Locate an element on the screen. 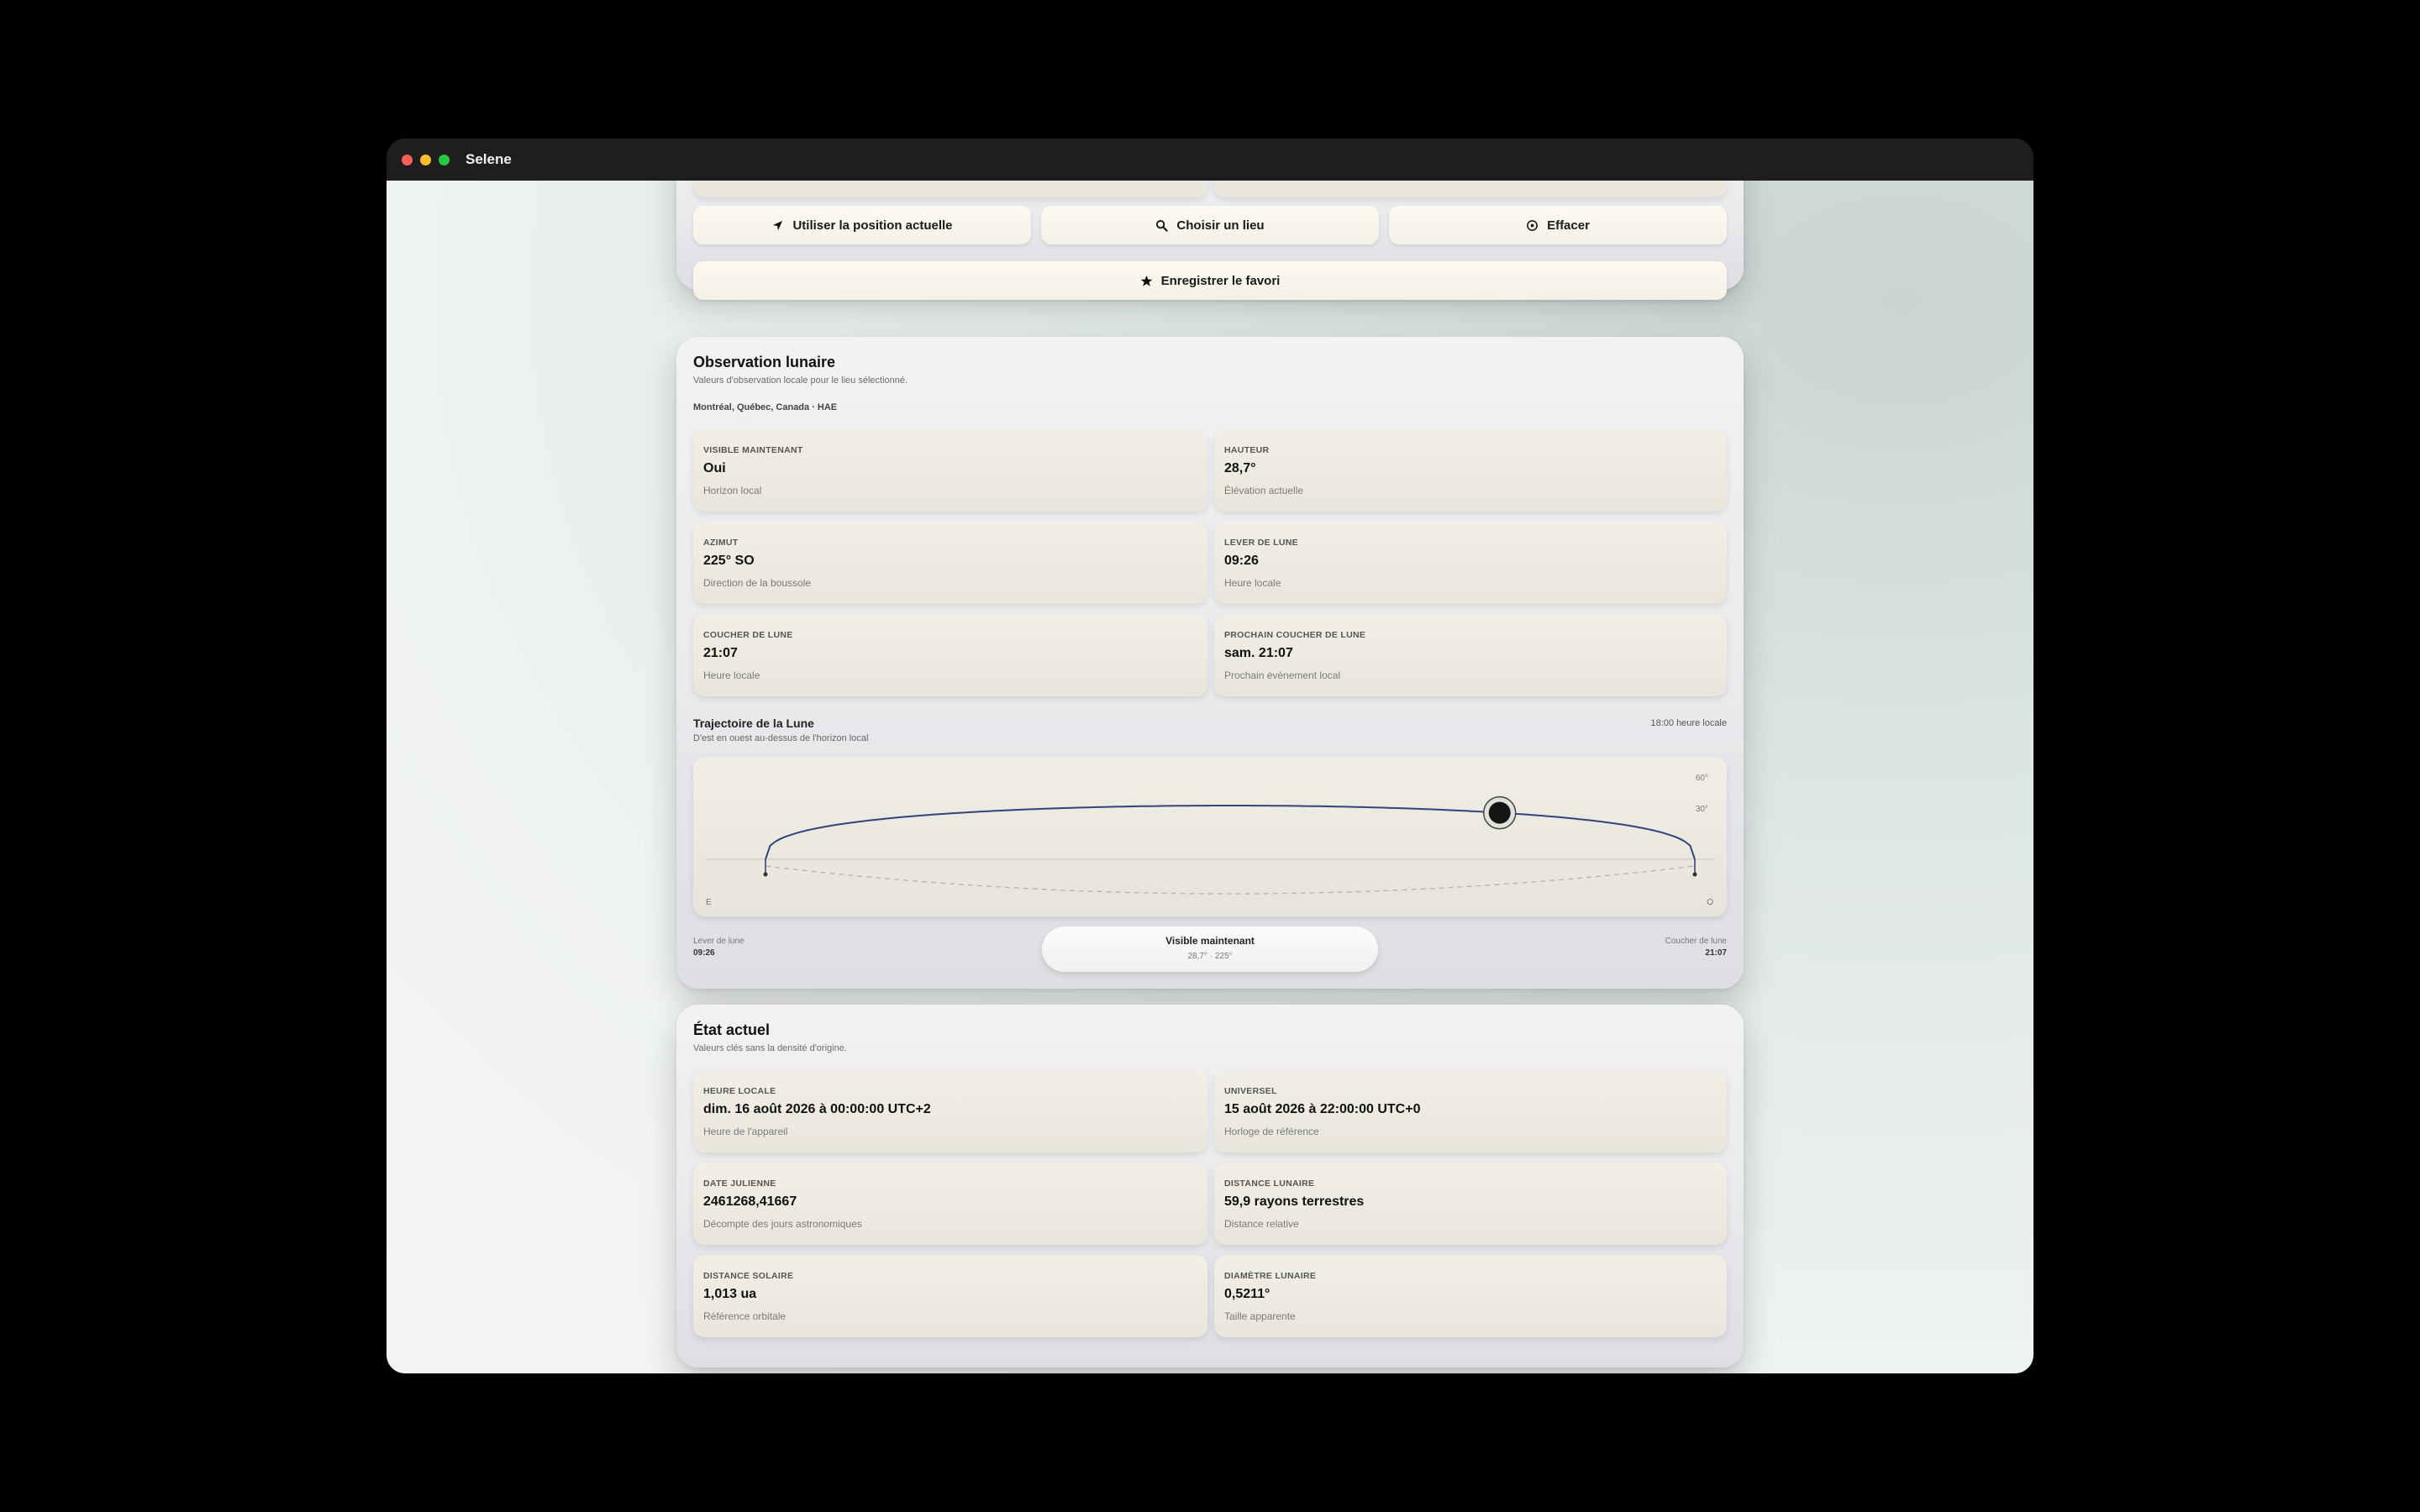 Image resolution: width=2420 pixels, height=1512 pixels. search-icon is located at coordinates (1163, 225).